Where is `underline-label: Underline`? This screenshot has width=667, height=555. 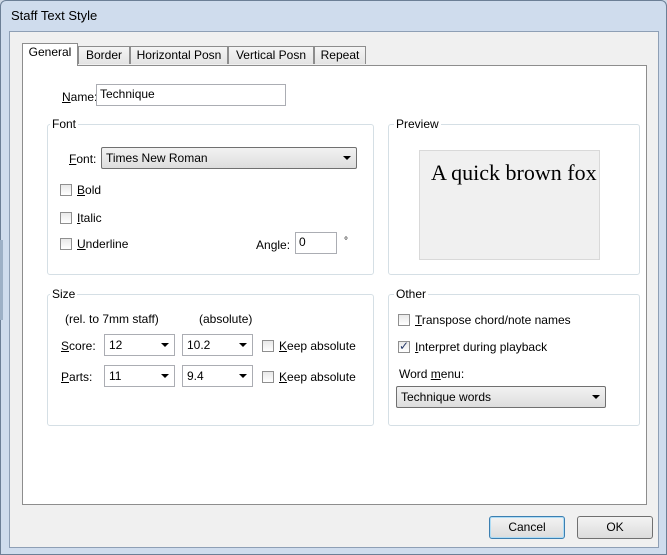 underline-label: Underline is located at coordinates (103, 244).